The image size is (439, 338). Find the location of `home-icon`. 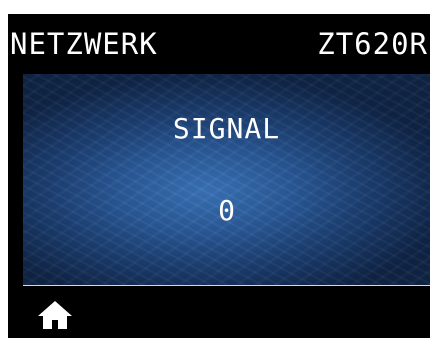

home-icon is located at coordinates (55, 315).